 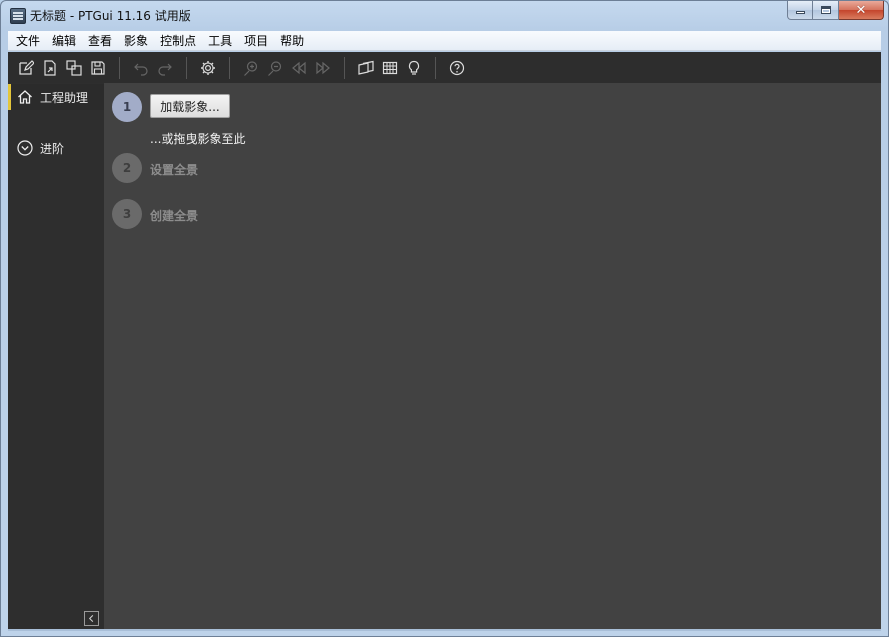 I want to click on window-bottom-border, so click(x=444, y=630).